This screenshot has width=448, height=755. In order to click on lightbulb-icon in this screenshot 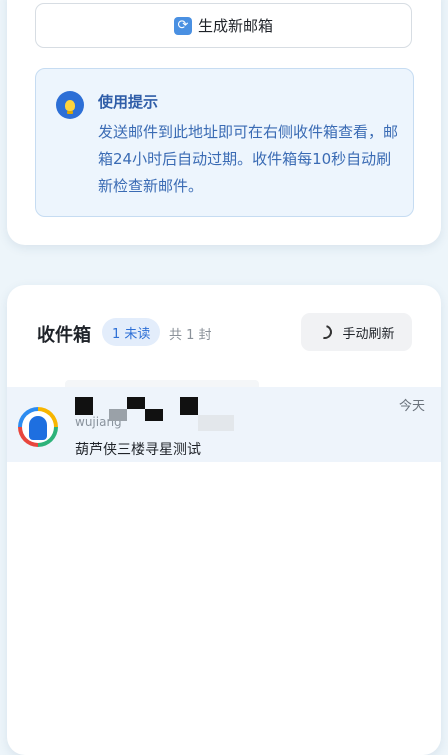, I will do `click(70, 105)`.